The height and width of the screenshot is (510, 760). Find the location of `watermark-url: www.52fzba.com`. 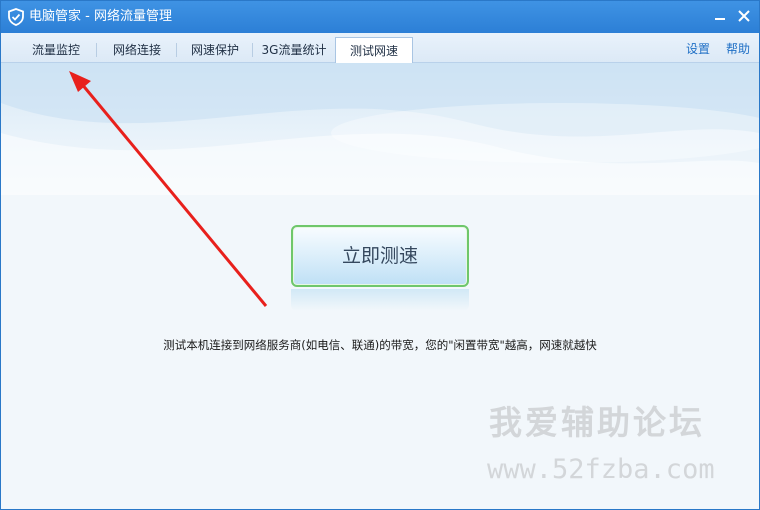

watermark-url: www.52fzba.com is located at coordinates (601, 469).